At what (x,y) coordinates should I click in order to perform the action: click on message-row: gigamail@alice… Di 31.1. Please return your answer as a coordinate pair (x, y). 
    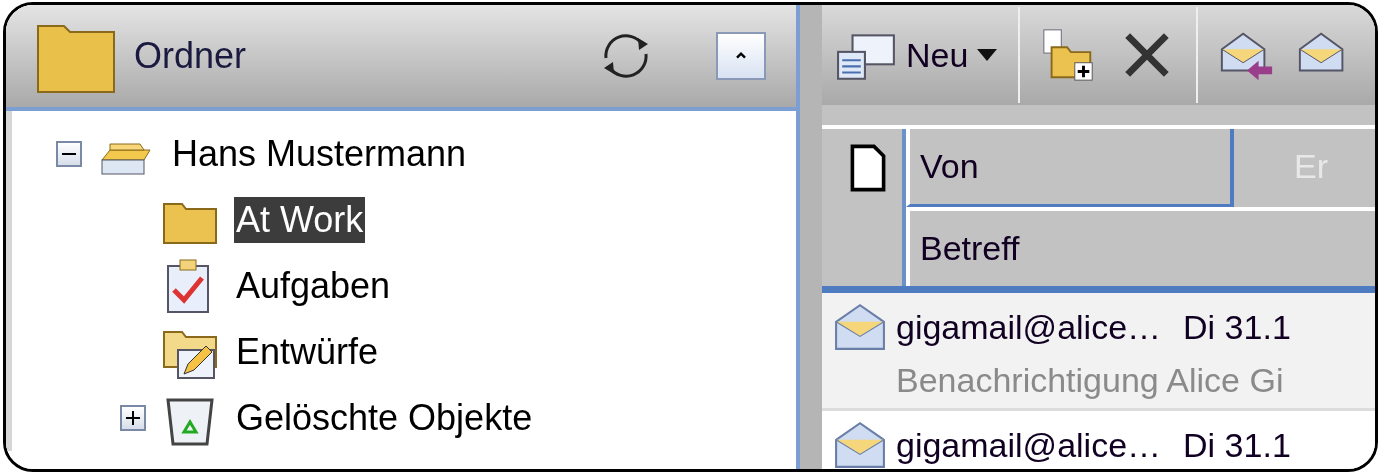
    Looking at the image, I should click on (1098, 440).